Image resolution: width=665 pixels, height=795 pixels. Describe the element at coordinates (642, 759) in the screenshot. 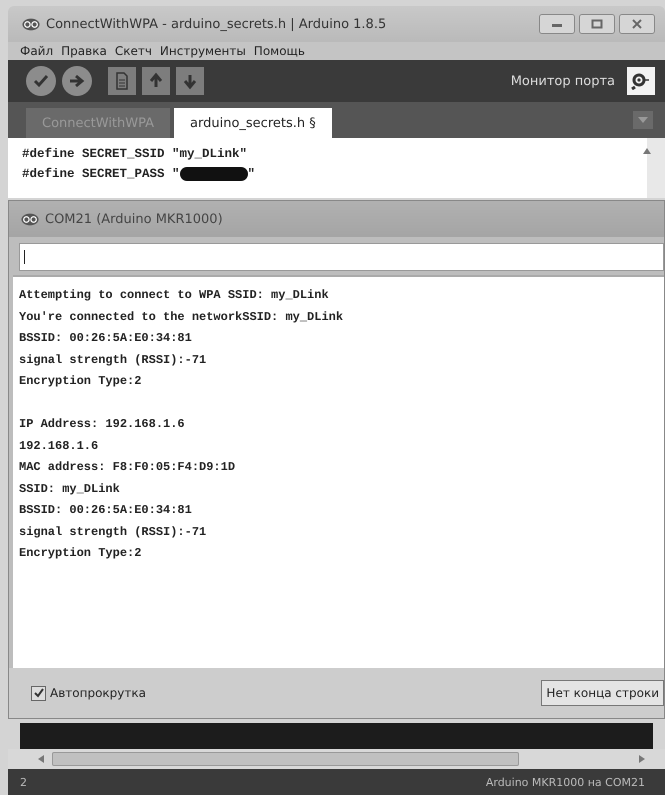

I see `scroll-right-arrow-icon` at that location.